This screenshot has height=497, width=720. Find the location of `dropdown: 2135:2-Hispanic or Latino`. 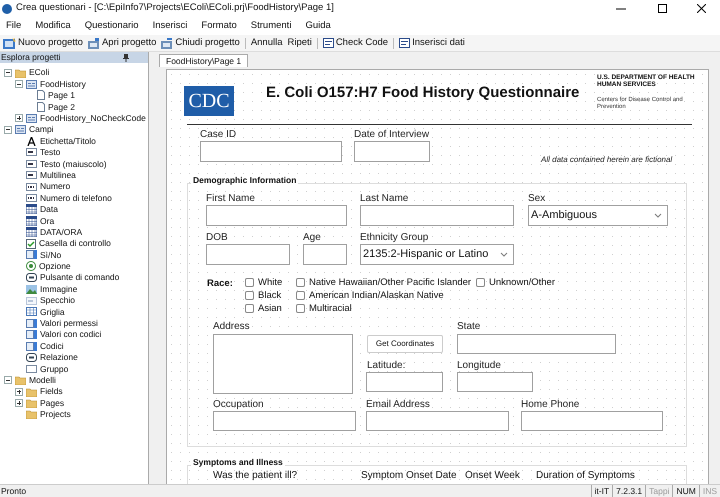

dropdown: 2135:2-Hispanic or Latino is located at coordinates (437, 254).